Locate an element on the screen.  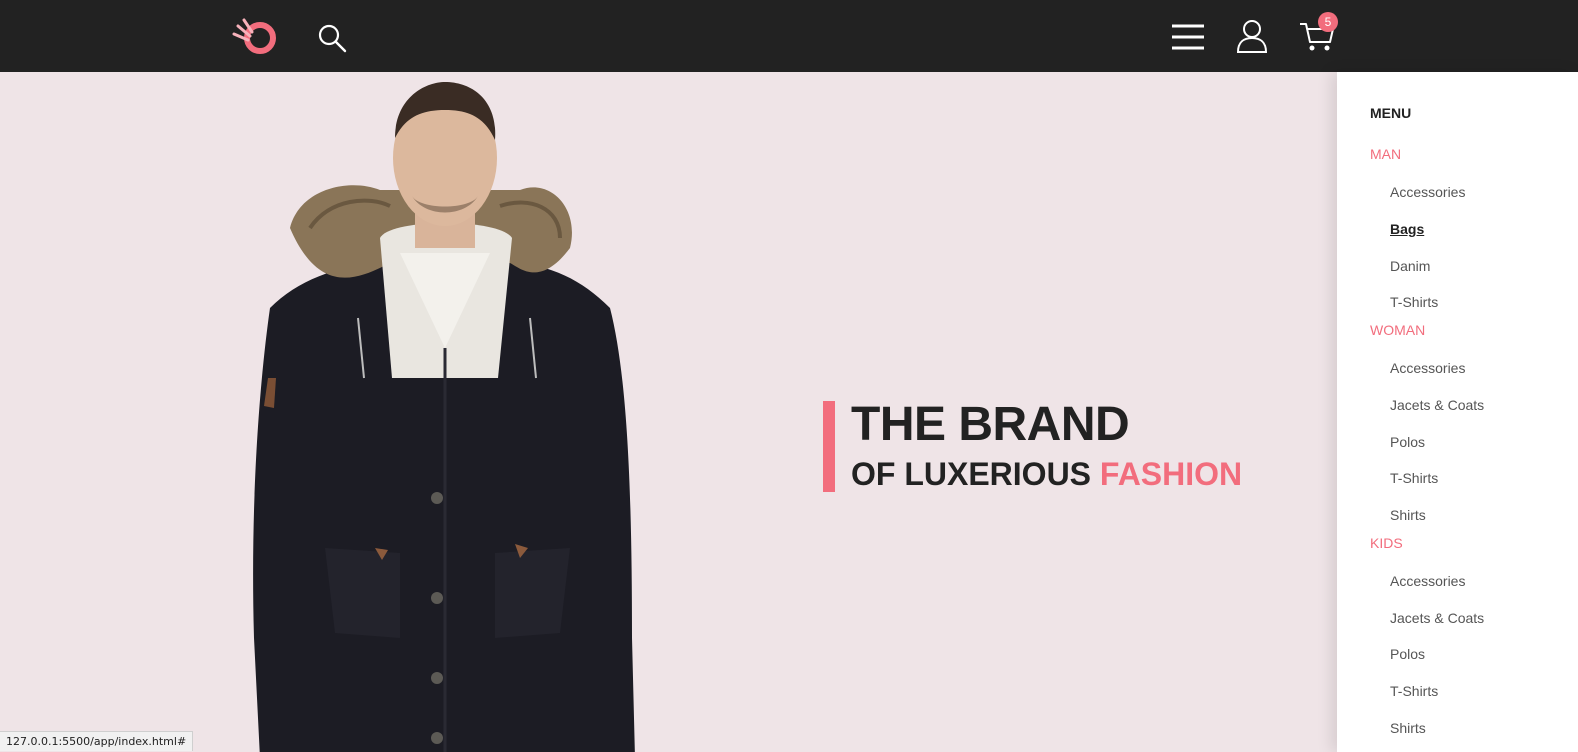
menu-item-kids-t-shirts: T-Shirts is located at coordinates (1414, 691).